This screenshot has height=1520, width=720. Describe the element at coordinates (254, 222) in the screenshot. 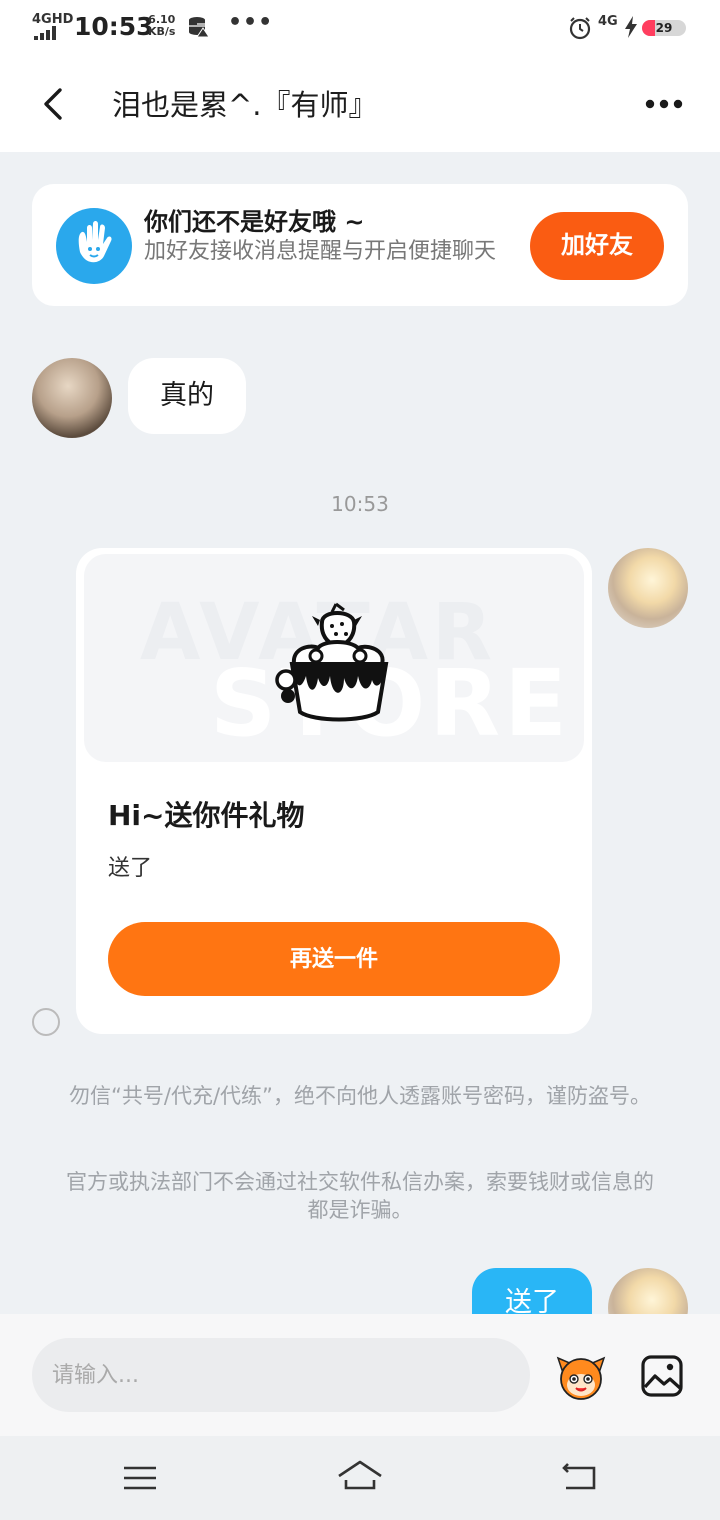

I see `friend-card-title: 你们还不是好友哦 ~` at that location.